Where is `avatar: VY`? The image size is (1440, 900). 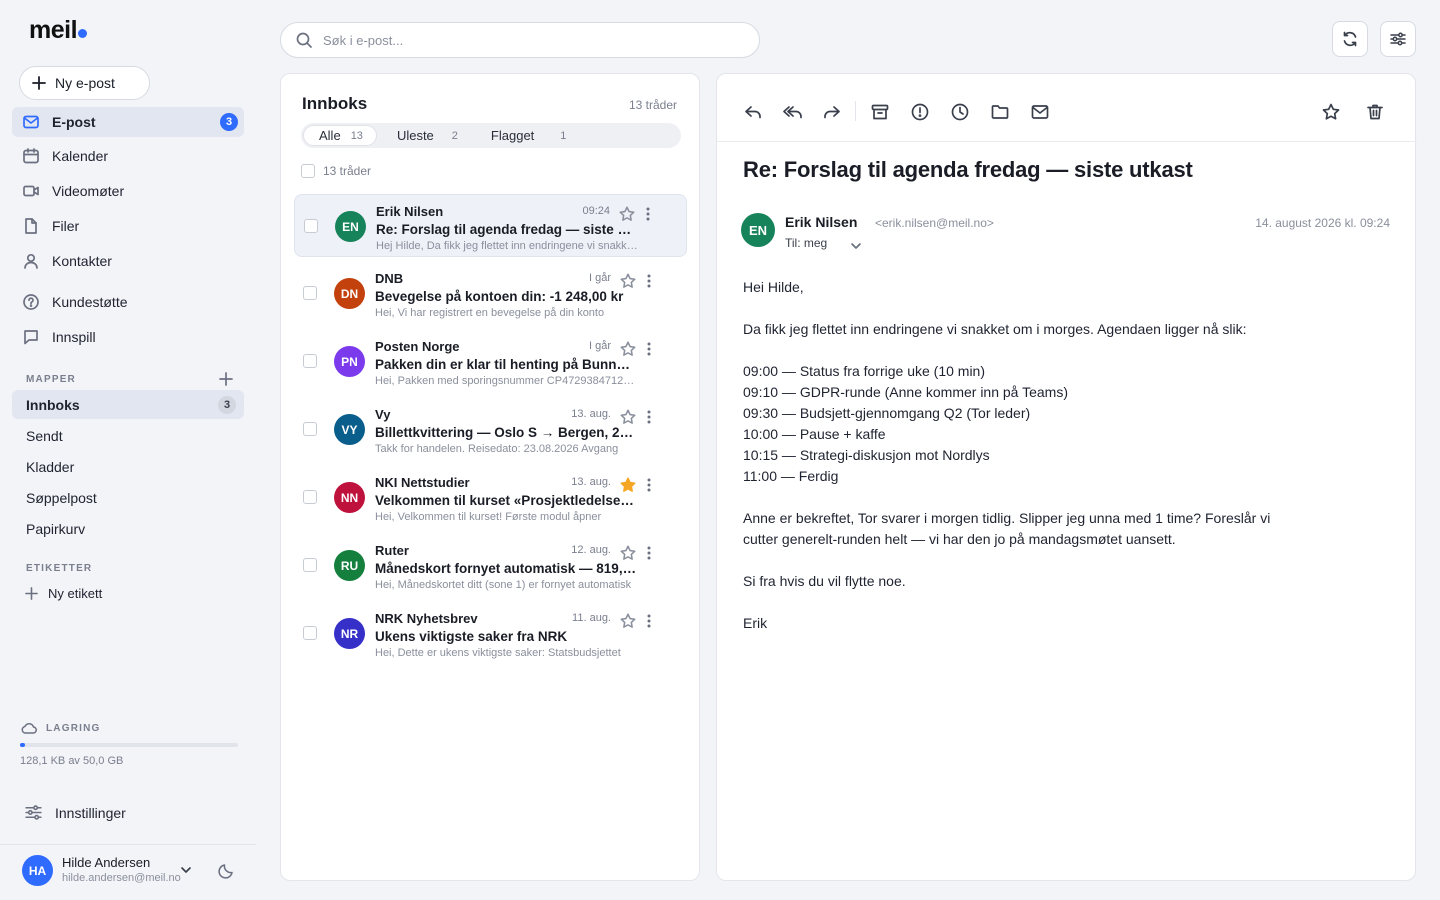
avatar: VY is located at coordinates (349, 429).